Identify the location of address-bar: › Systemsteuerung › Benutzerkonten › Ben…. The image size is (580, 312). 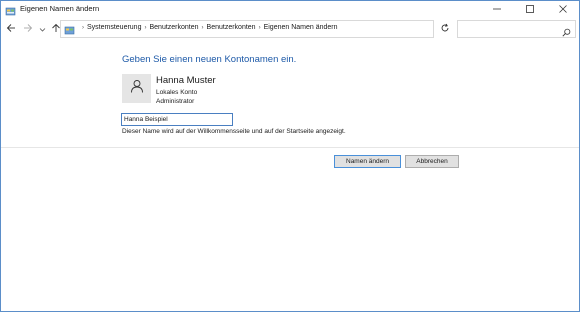
(274, 29).